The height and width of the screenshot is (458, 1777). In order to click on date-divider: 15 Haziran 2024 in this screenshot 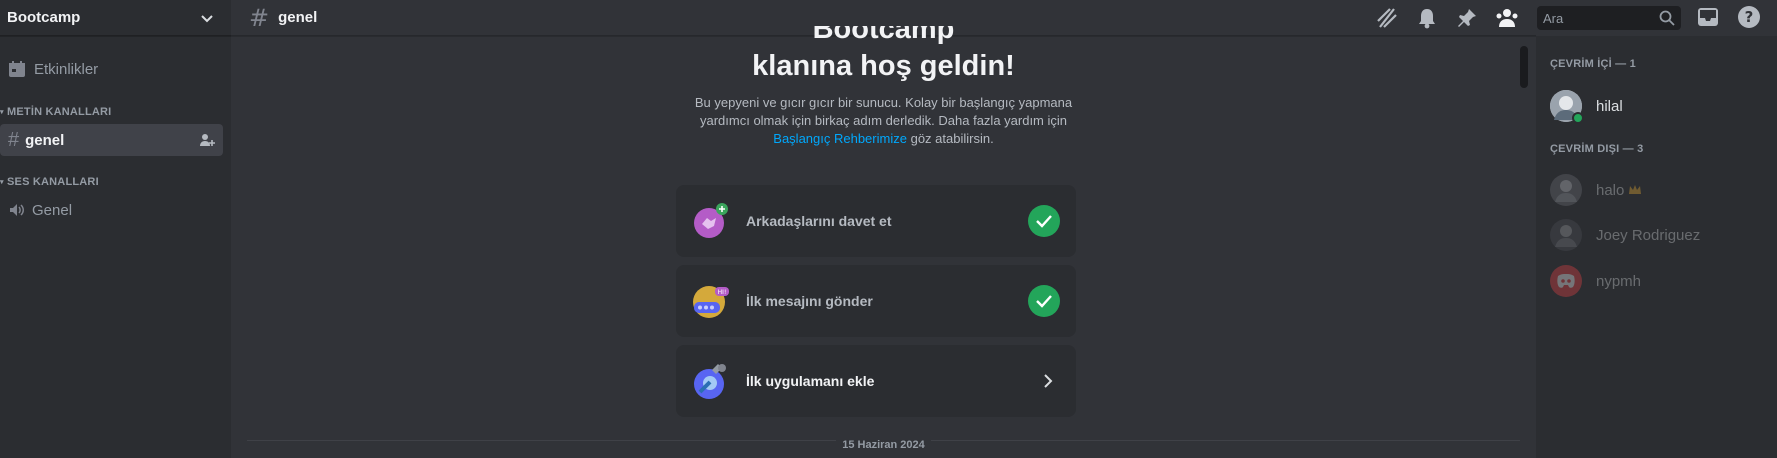, I will do `click(883, 442)`.